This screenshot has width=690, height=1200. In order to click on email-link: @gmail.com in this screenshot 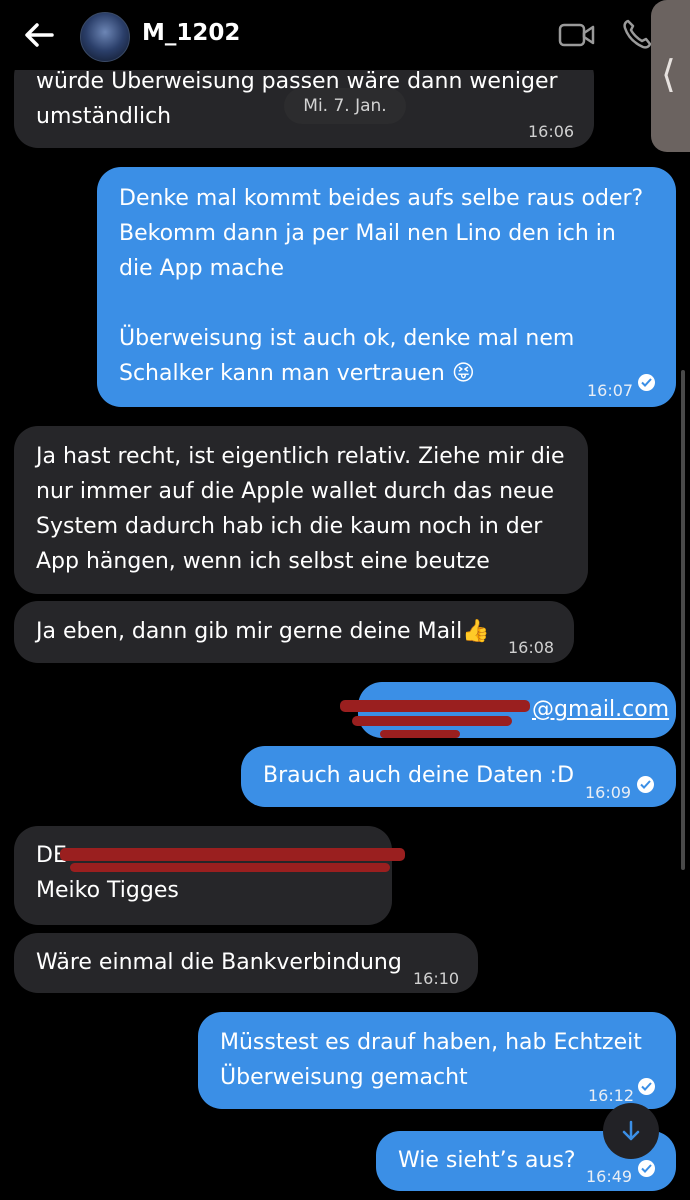, I will do `click(600, 709)`.